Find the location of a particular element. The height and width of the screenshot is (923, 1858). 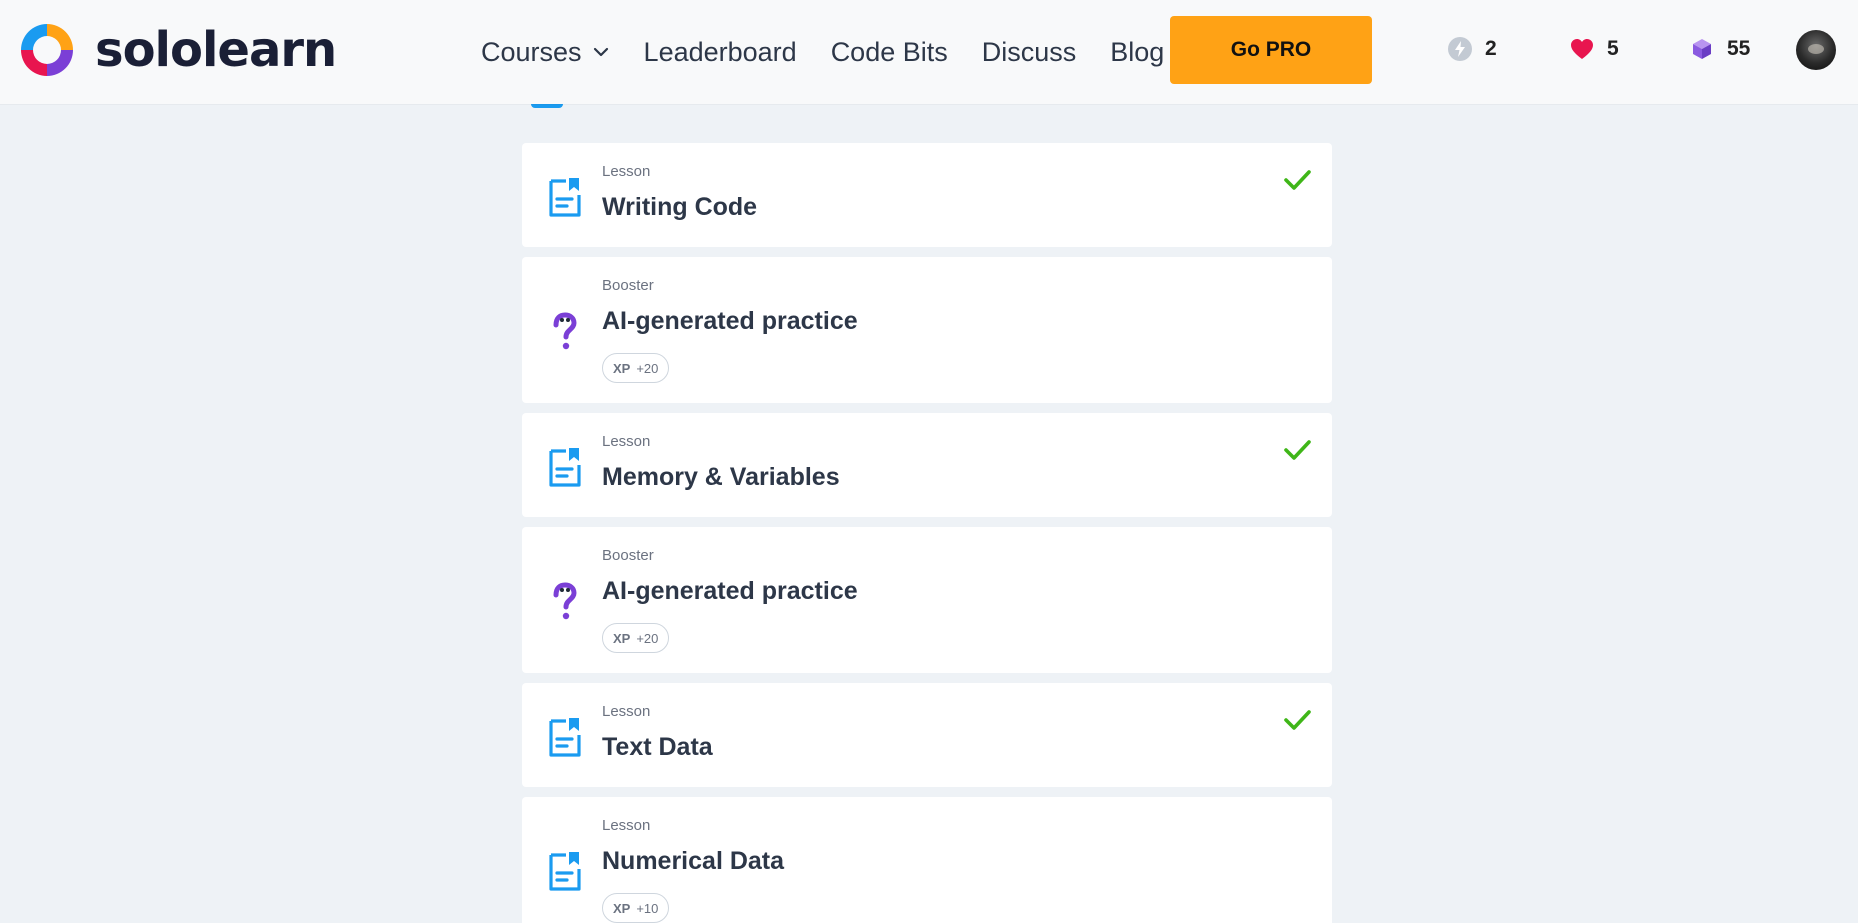

hearts-value: 5 is located at coordinates (1613, 48).